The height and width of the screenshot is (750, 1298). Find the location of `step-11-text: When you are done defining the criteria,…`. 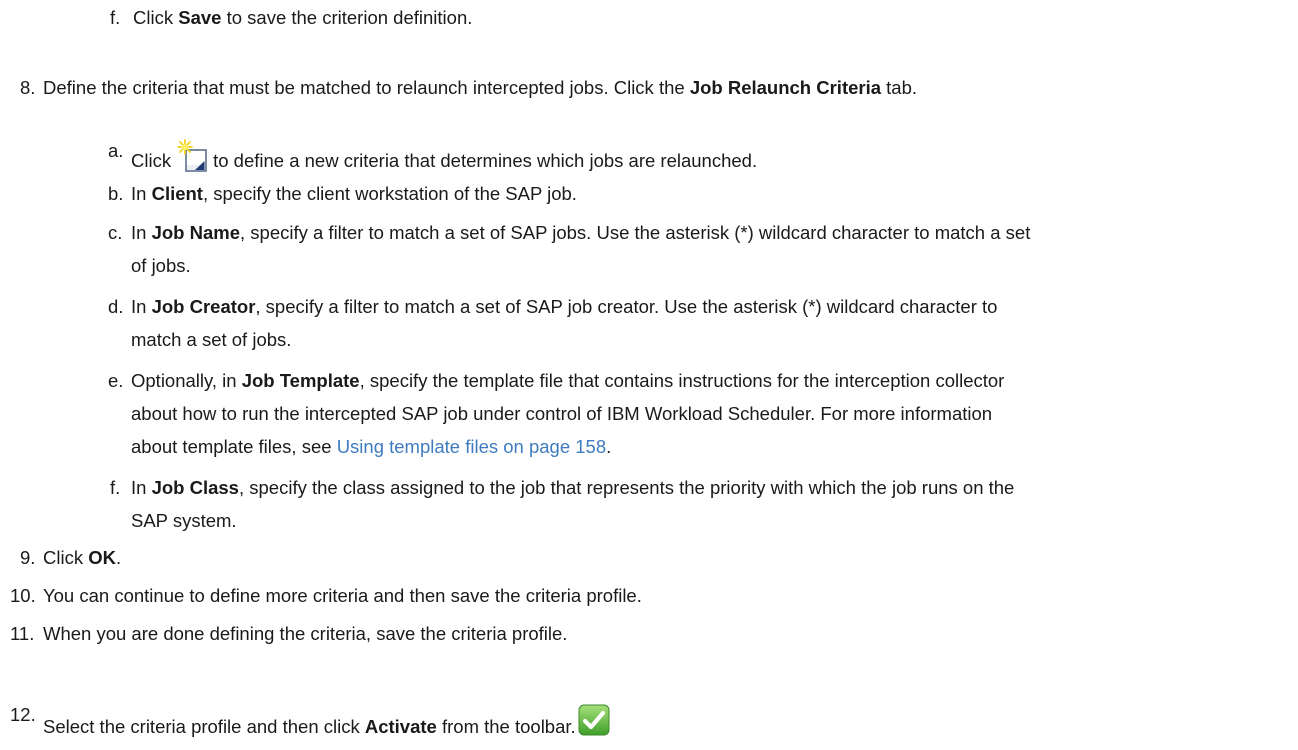

step-11-text: When you are done defining the criteria,… is located at coordinates (305, 633).